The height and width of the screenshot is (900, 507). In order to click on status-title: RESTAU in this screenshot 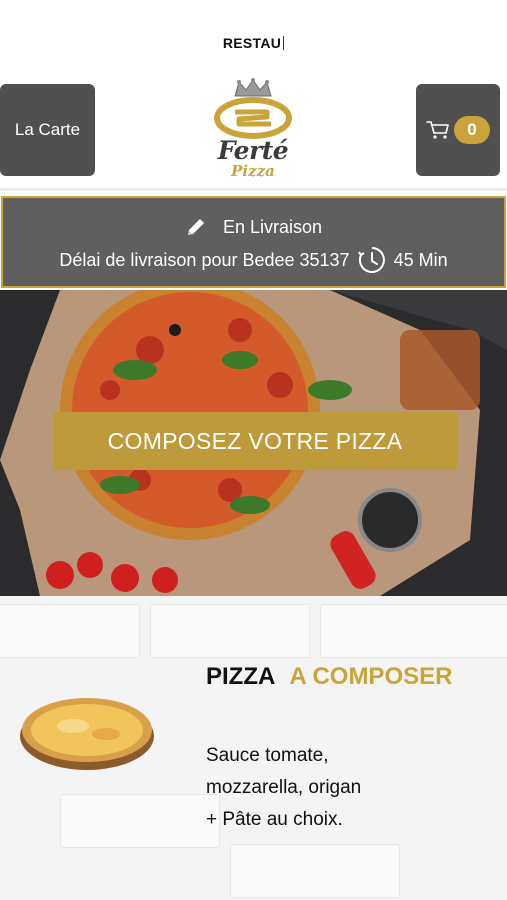, I will do `click(253, 43)`.